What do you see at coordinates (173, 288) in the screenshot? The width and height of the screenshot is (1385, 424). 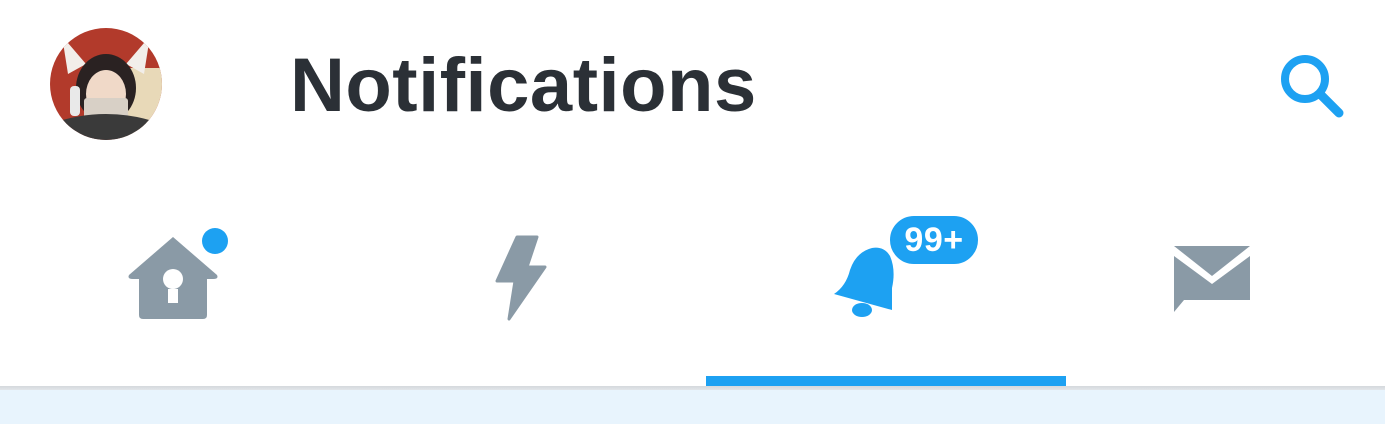 I see `tab-home` at bounding box center [173, 288].